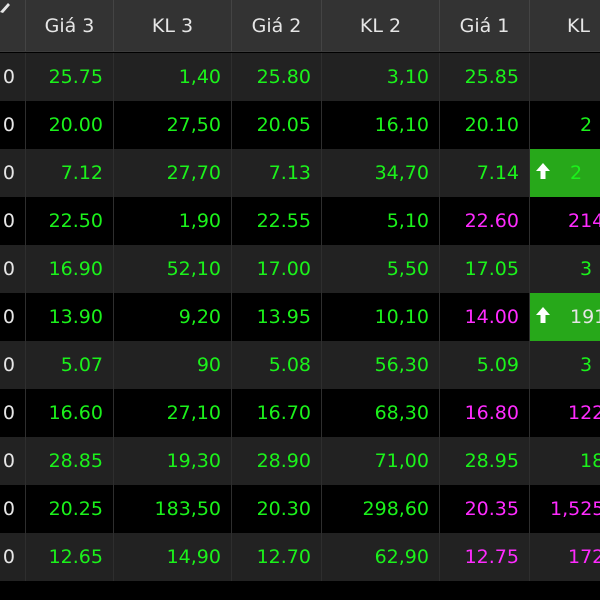 The height and width of the screenshot is (600, 600). I want to click on cell-kl3: 1,90, so click(173, 221).